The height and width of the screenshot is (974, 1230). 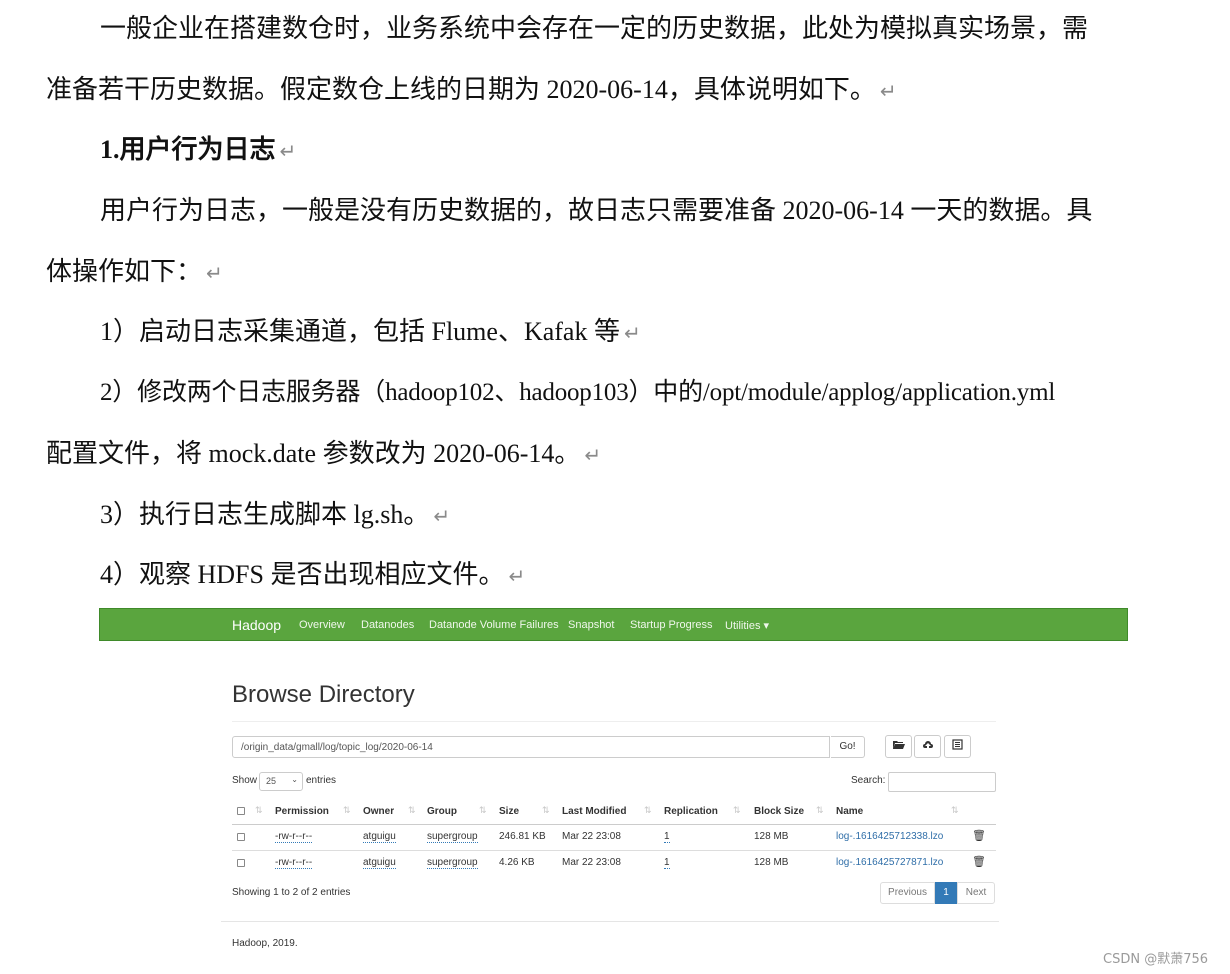 I want to click on paragraph-1-line-1: 一般企业在搭建数仓时，业务系统中会存在一定的历史数据，此处为模拟真实场景，需, so click(x=594, y=28).